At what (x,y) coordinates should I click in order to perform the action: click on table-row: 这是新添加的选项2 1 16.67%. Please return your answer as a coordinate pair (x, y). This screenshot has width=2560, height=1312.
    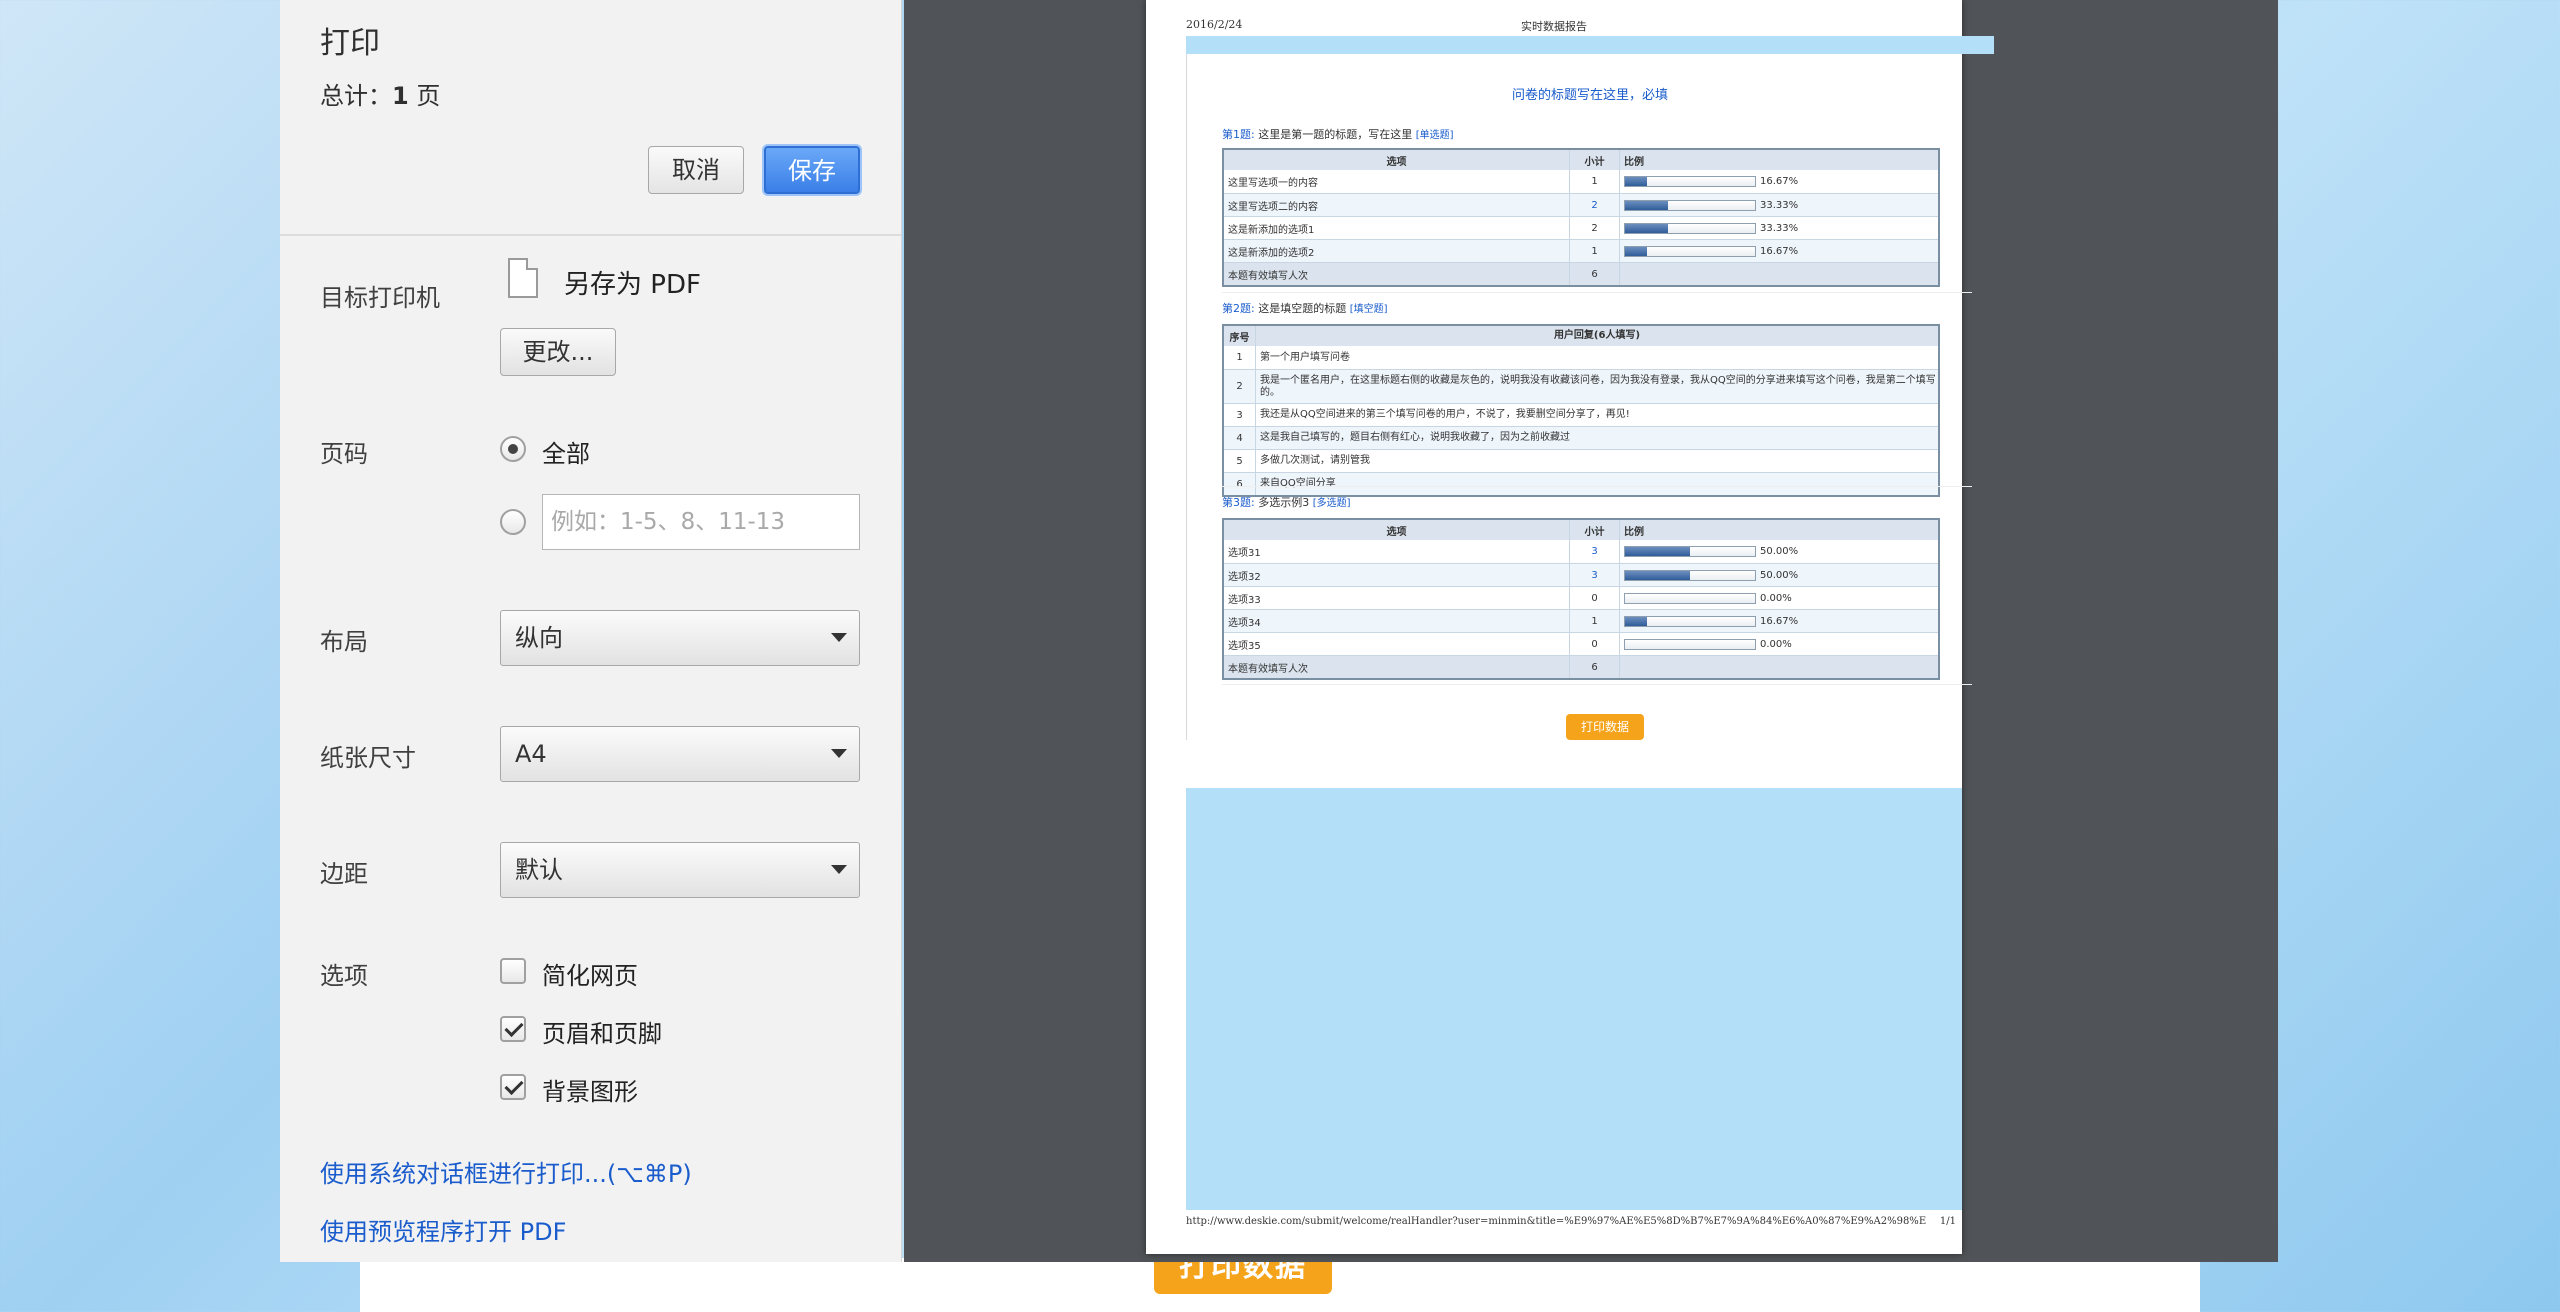
    Looking at the image, I should click on (1581, 250).